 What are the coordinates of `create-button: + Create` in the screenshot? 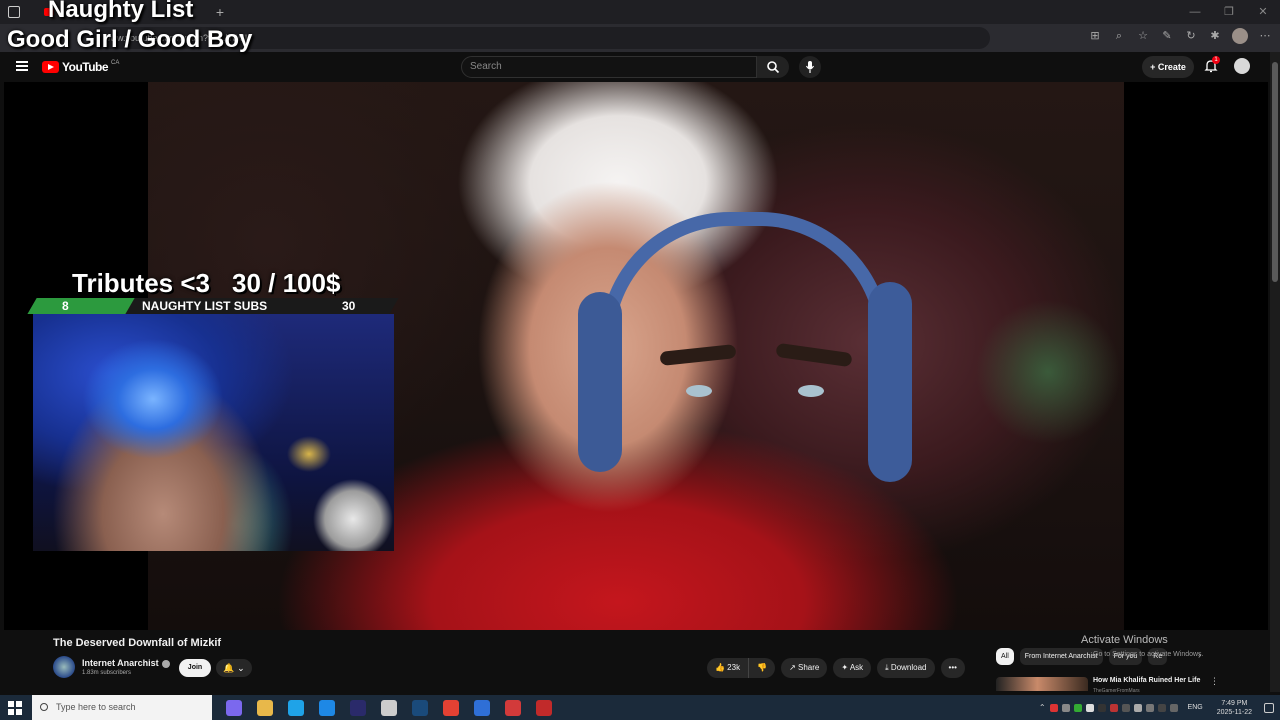 It's located at (1168, 67).